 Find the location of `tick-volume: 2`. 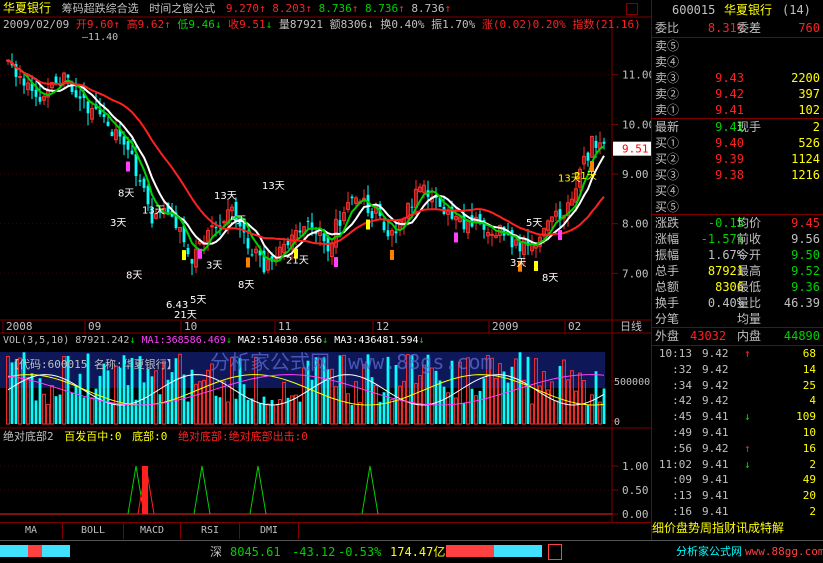

tick-volume: 2 is located at coordinates (812, 464).